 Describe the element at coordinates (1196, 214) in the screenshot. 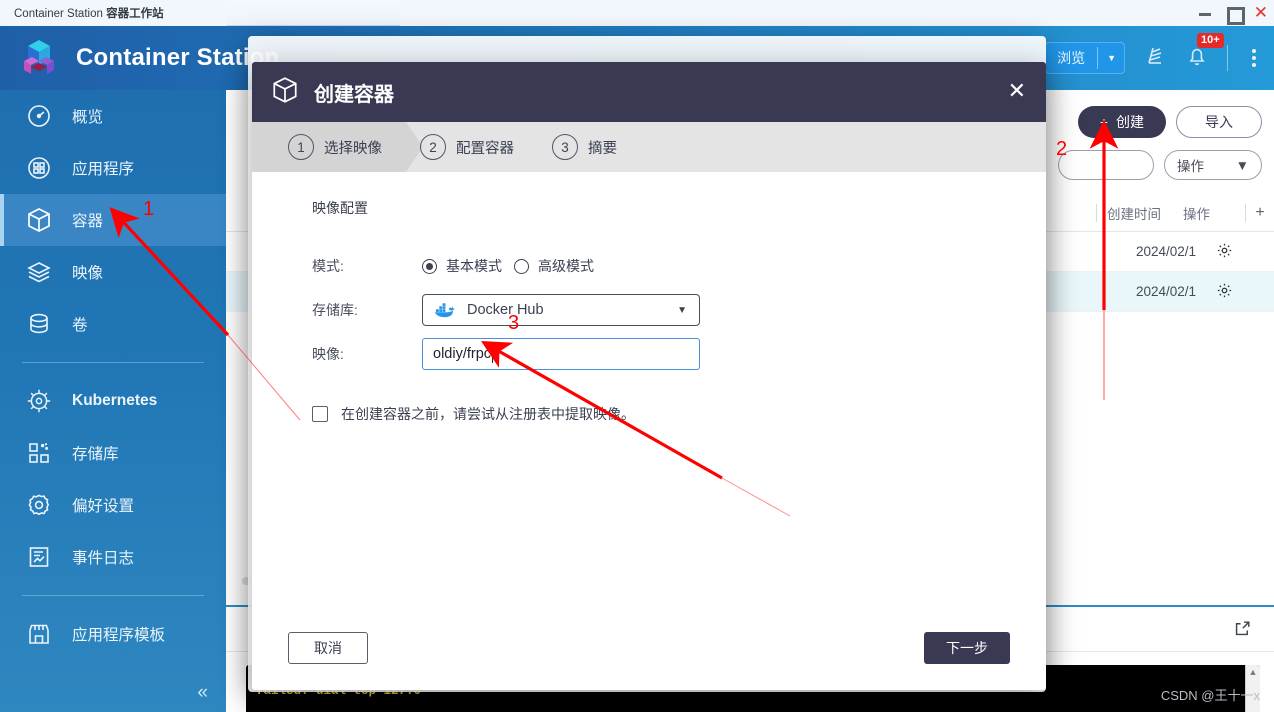

I see `column-actions: 操作` at that location.